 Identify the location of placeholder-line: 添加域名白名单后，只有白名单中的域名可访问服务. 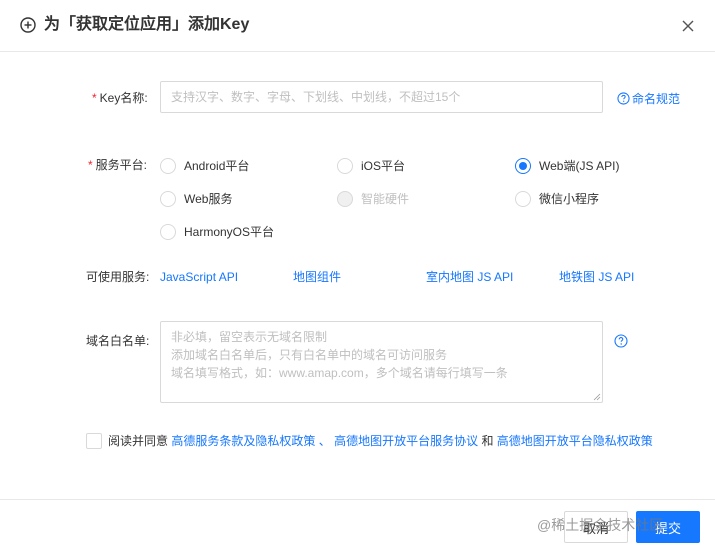
(309, 355).